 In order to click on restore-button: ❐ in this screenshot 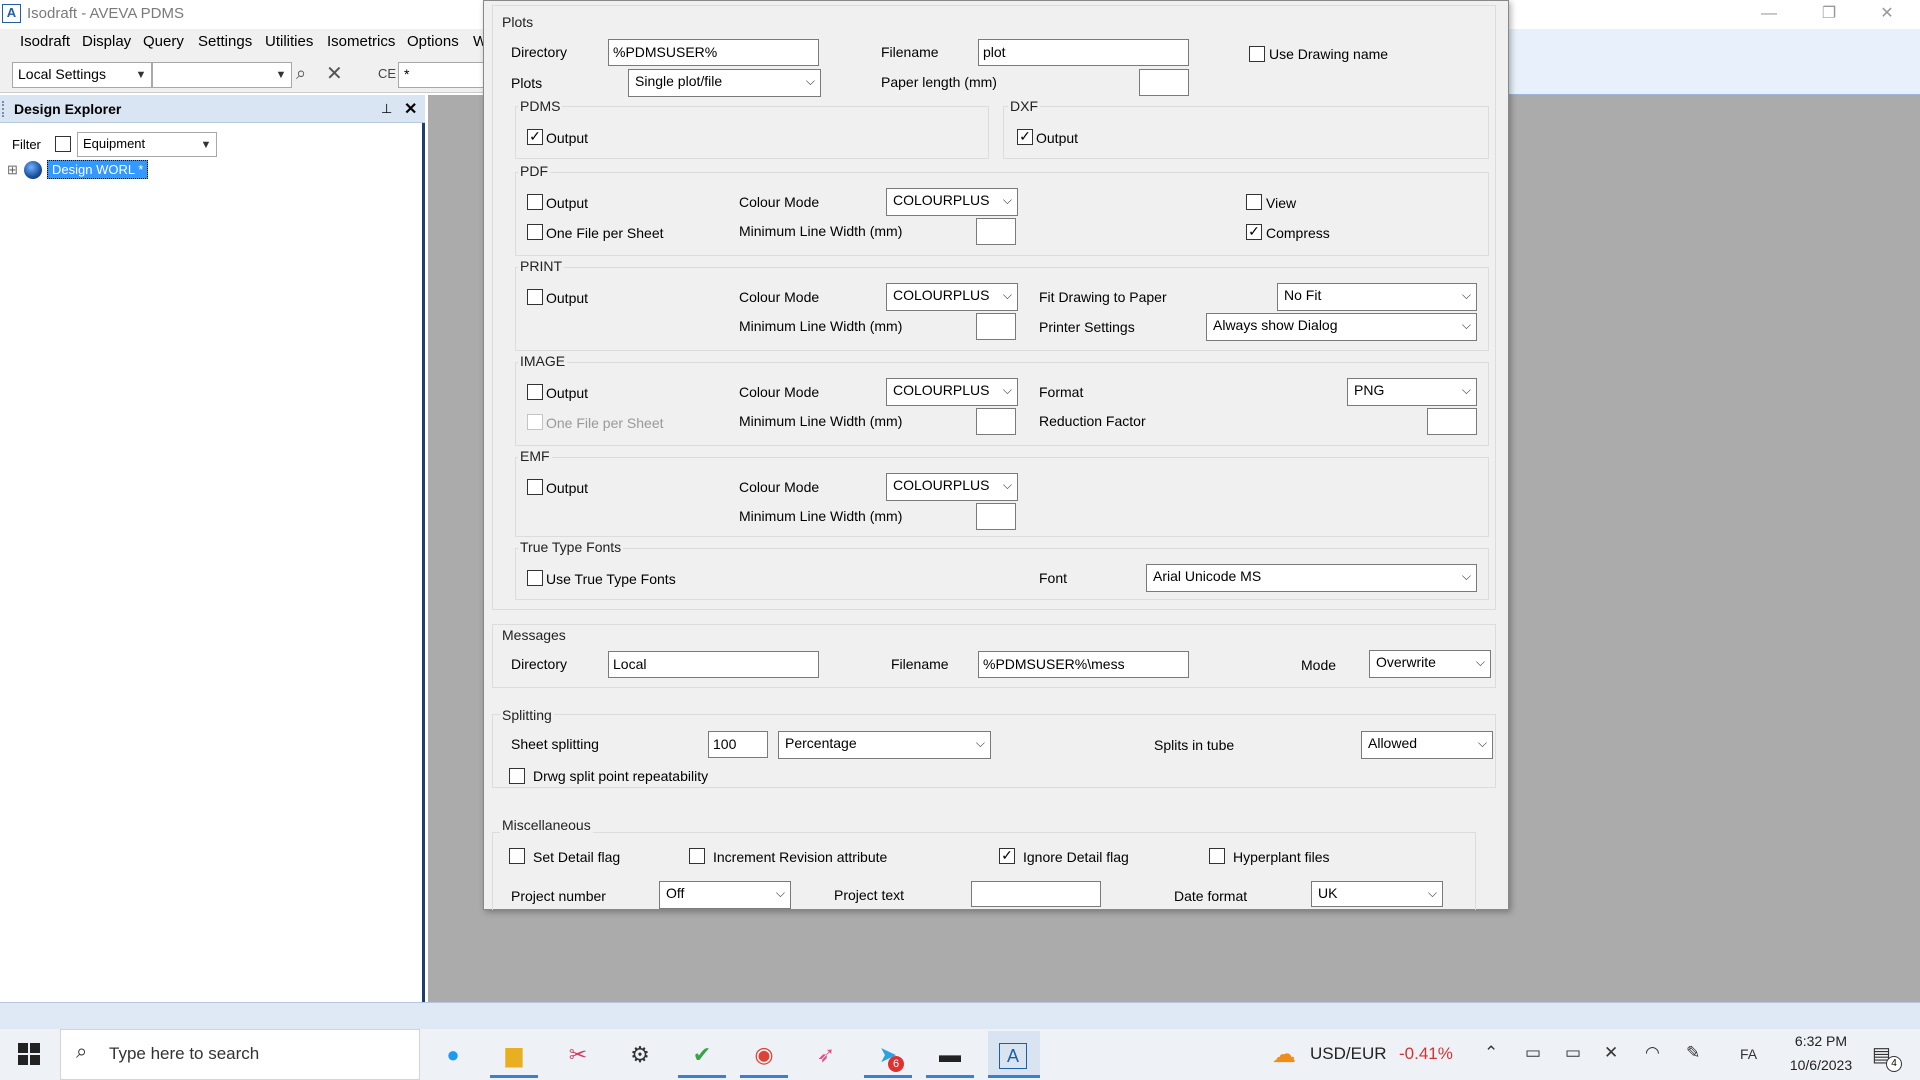, I will do `click(1829, 14)`.